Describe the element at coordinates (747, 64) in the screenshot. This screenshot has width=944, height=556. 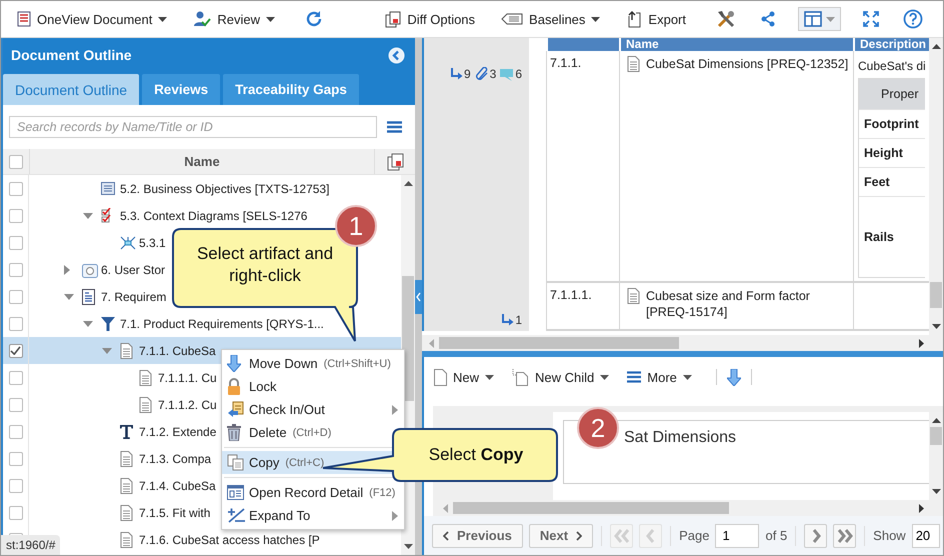
I see `table-cell: CubeSat Dimensions [PREQ-12352]` at that location.